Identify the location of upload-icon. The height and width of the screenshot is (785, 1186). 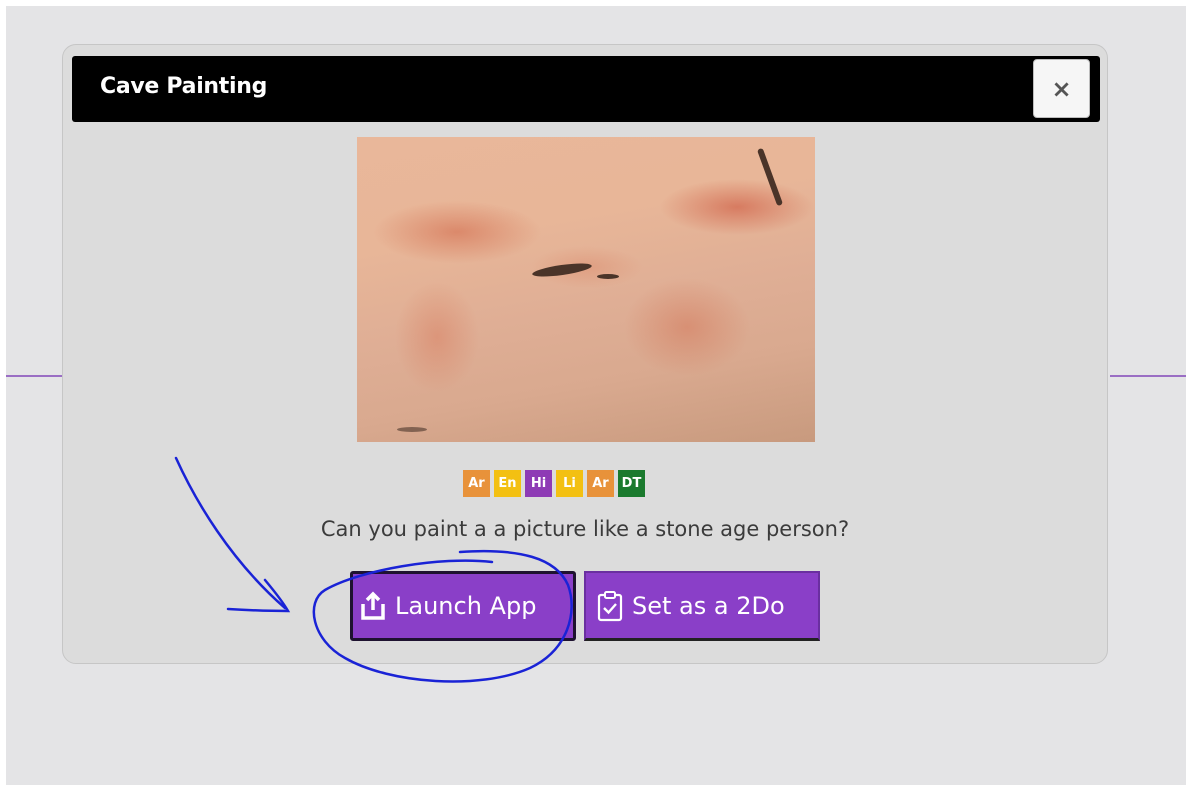
(373, 606).